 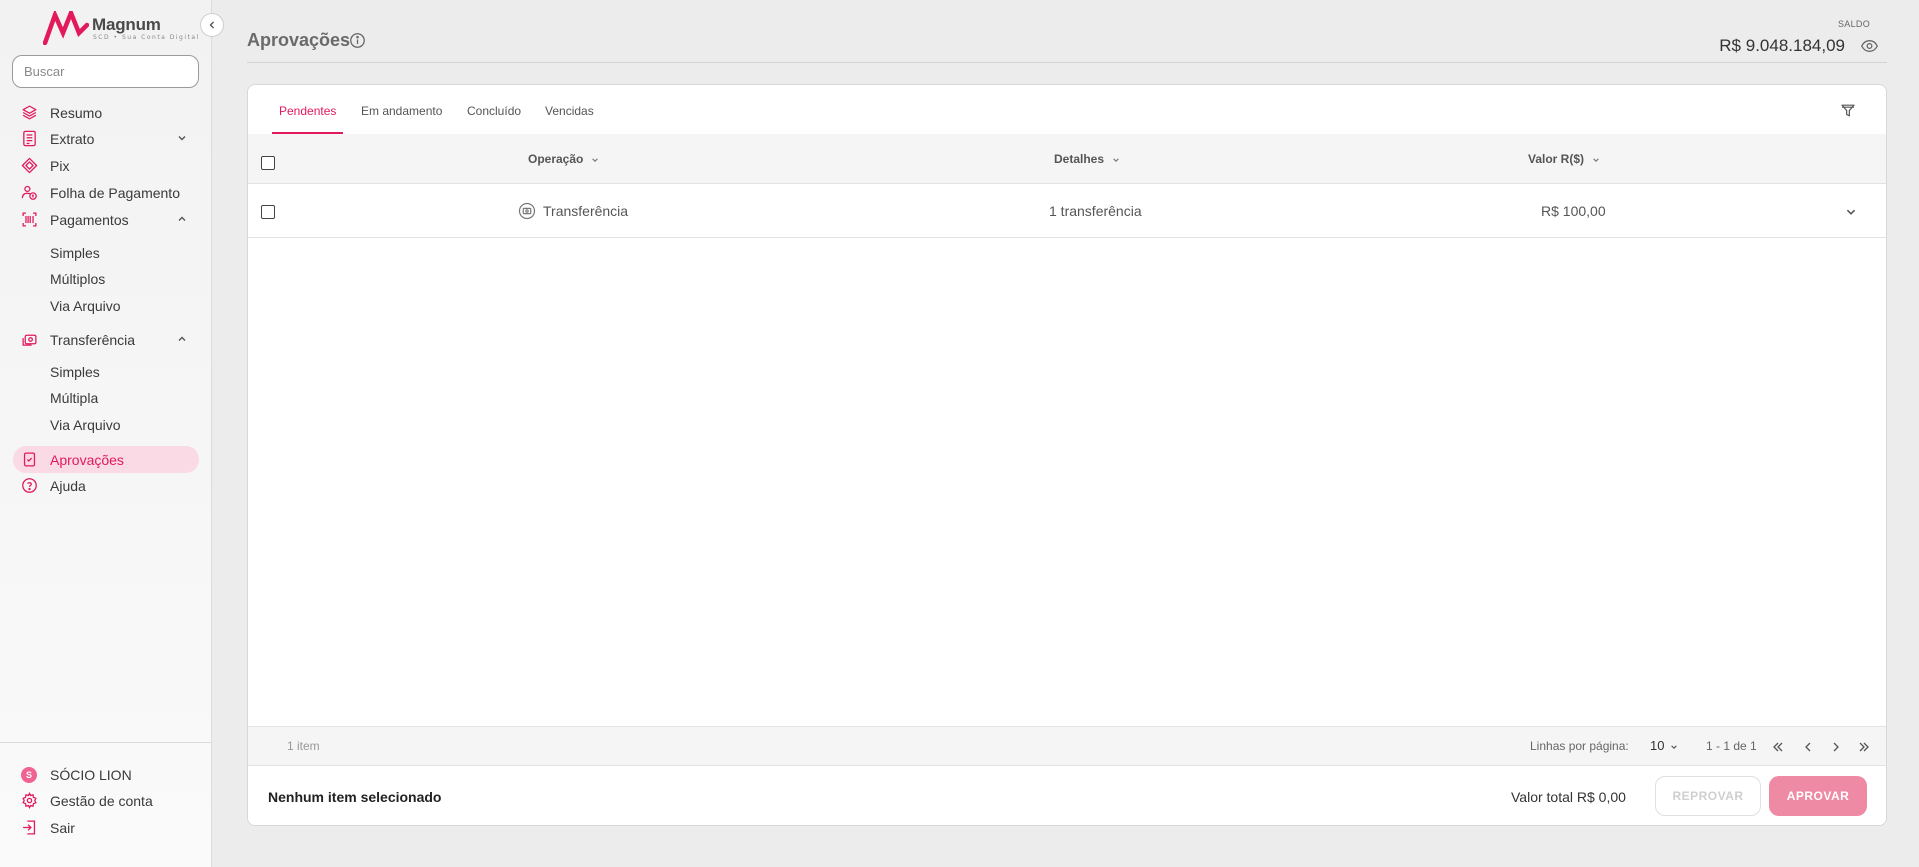 What do you see at coordinates (586, 211) in the screenshot?
I see `cell-operacao: Transferência` at bounding box center [586, 211].